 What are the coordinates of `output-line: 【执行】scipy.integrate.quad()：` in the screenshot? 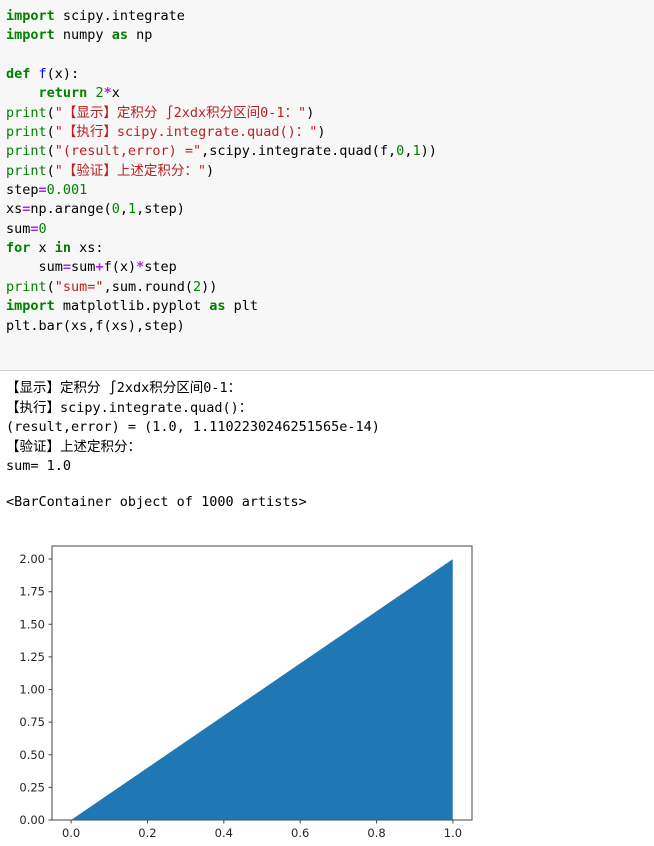 It's located at (129, 407).